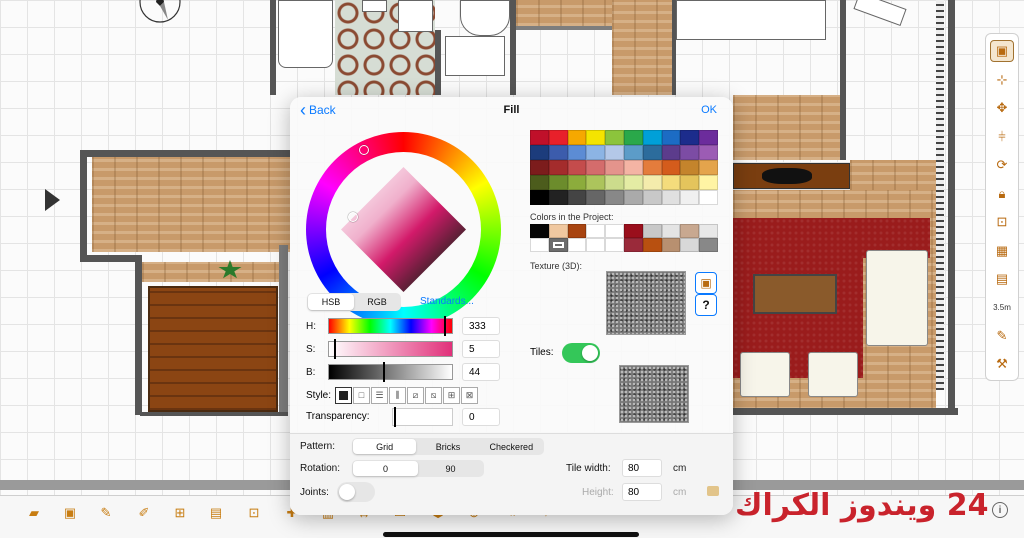  I want to click on move-icon: ✥, so click(1002, 108).